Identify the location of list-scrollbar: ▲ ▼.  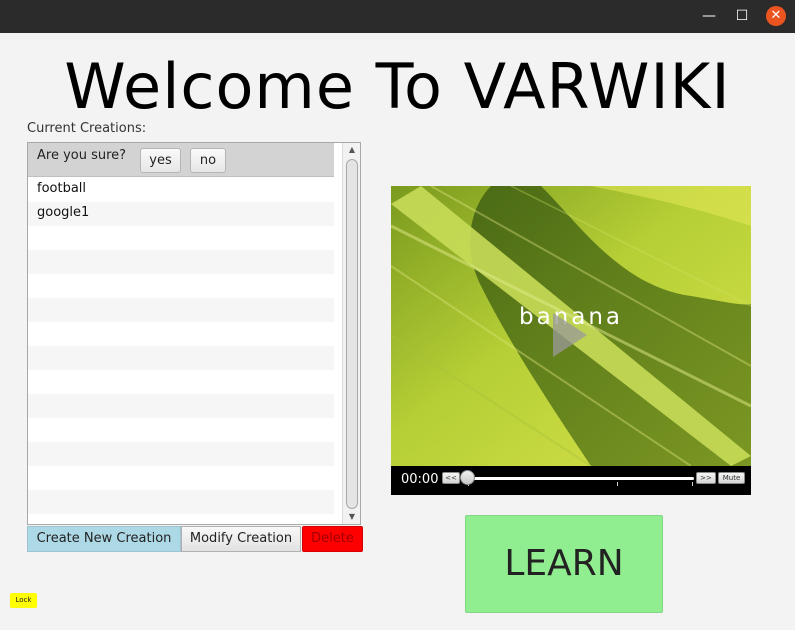
(351, 333).